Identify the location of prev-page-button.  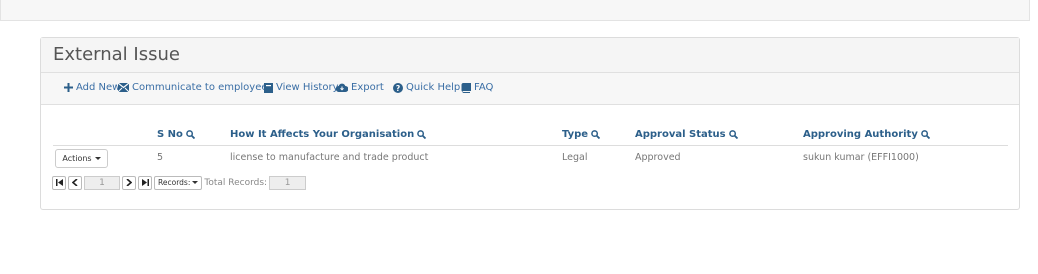
(75, 182).